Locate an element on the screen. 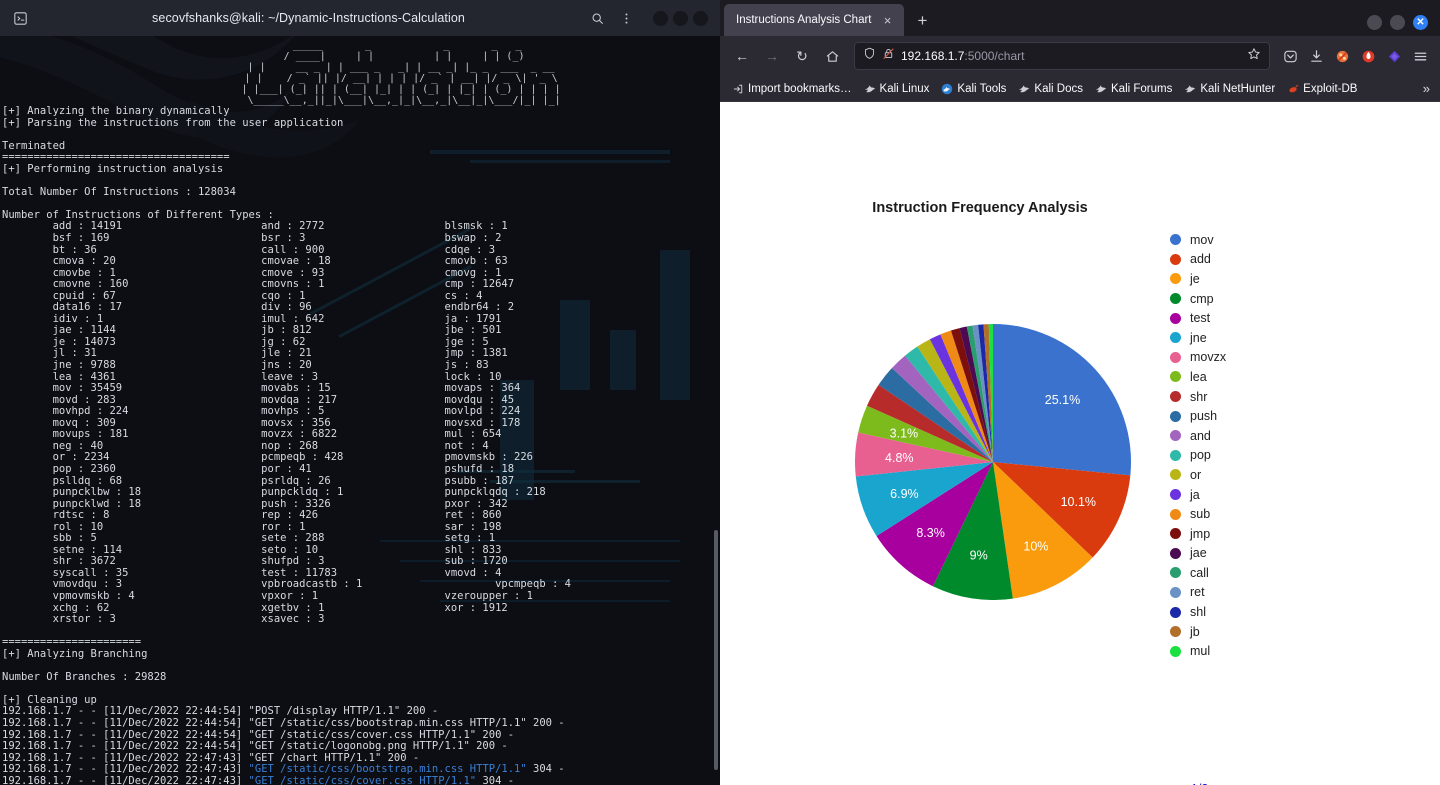 The height and width of the screenshot is (785, 1440). legend-item-sub: sub is located at coordinates (1198, 514).